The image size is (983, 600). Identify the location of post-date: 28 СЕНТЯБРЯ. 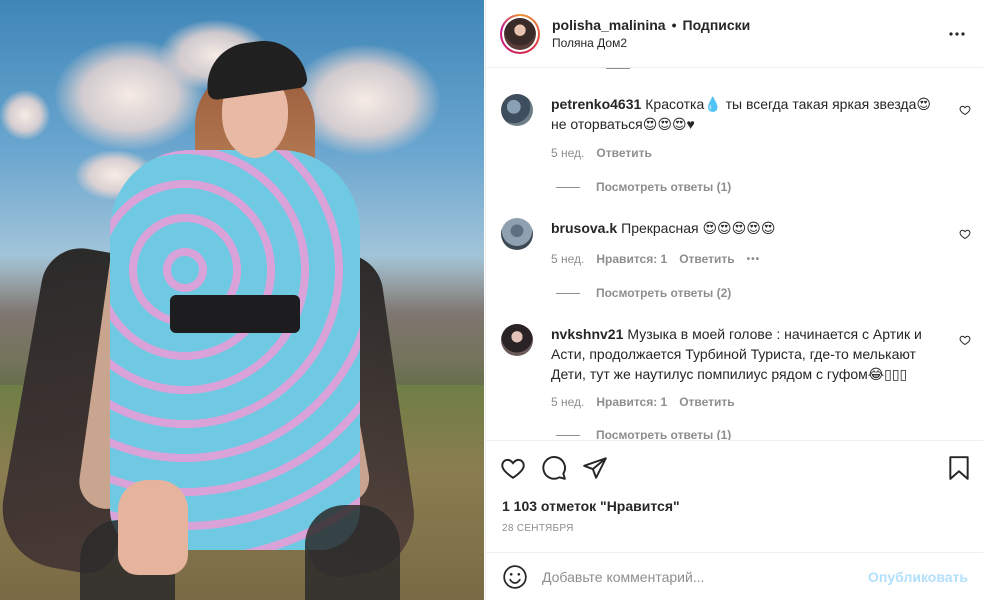
(538, 528).